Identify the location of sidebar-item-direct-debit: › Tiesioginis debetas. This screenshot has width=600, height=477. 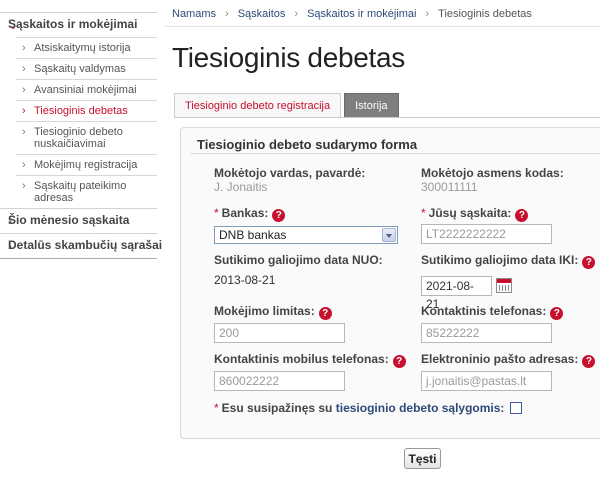
(86, 111).